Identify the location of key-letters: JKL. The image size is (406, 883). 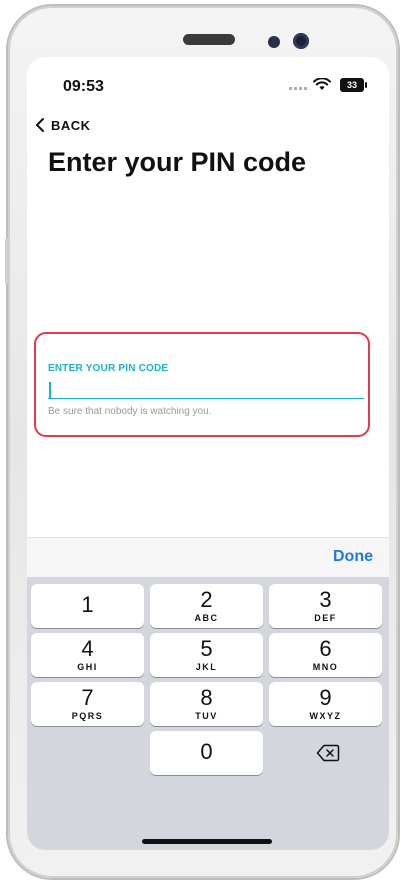
(206, 667).